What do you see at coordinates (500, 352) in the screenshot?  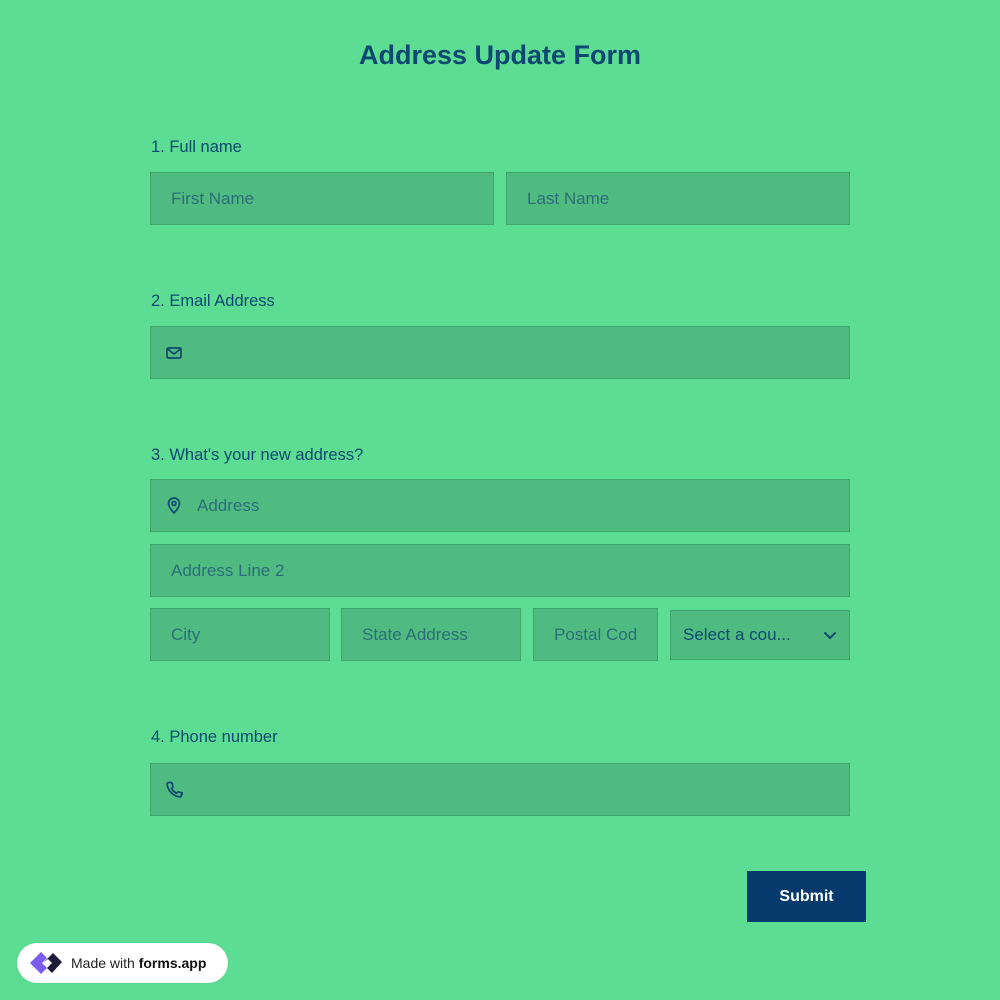 I see `email-input` at bounding box center [500, 352].